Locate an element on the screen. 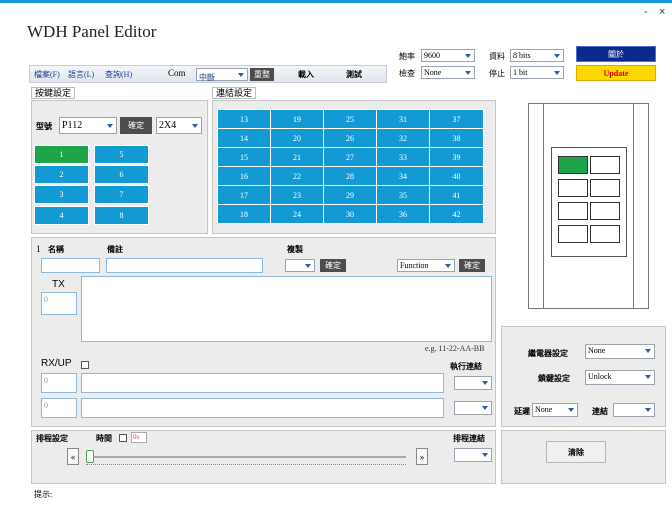  key-button: 2 is located at coordinates (61, 174).